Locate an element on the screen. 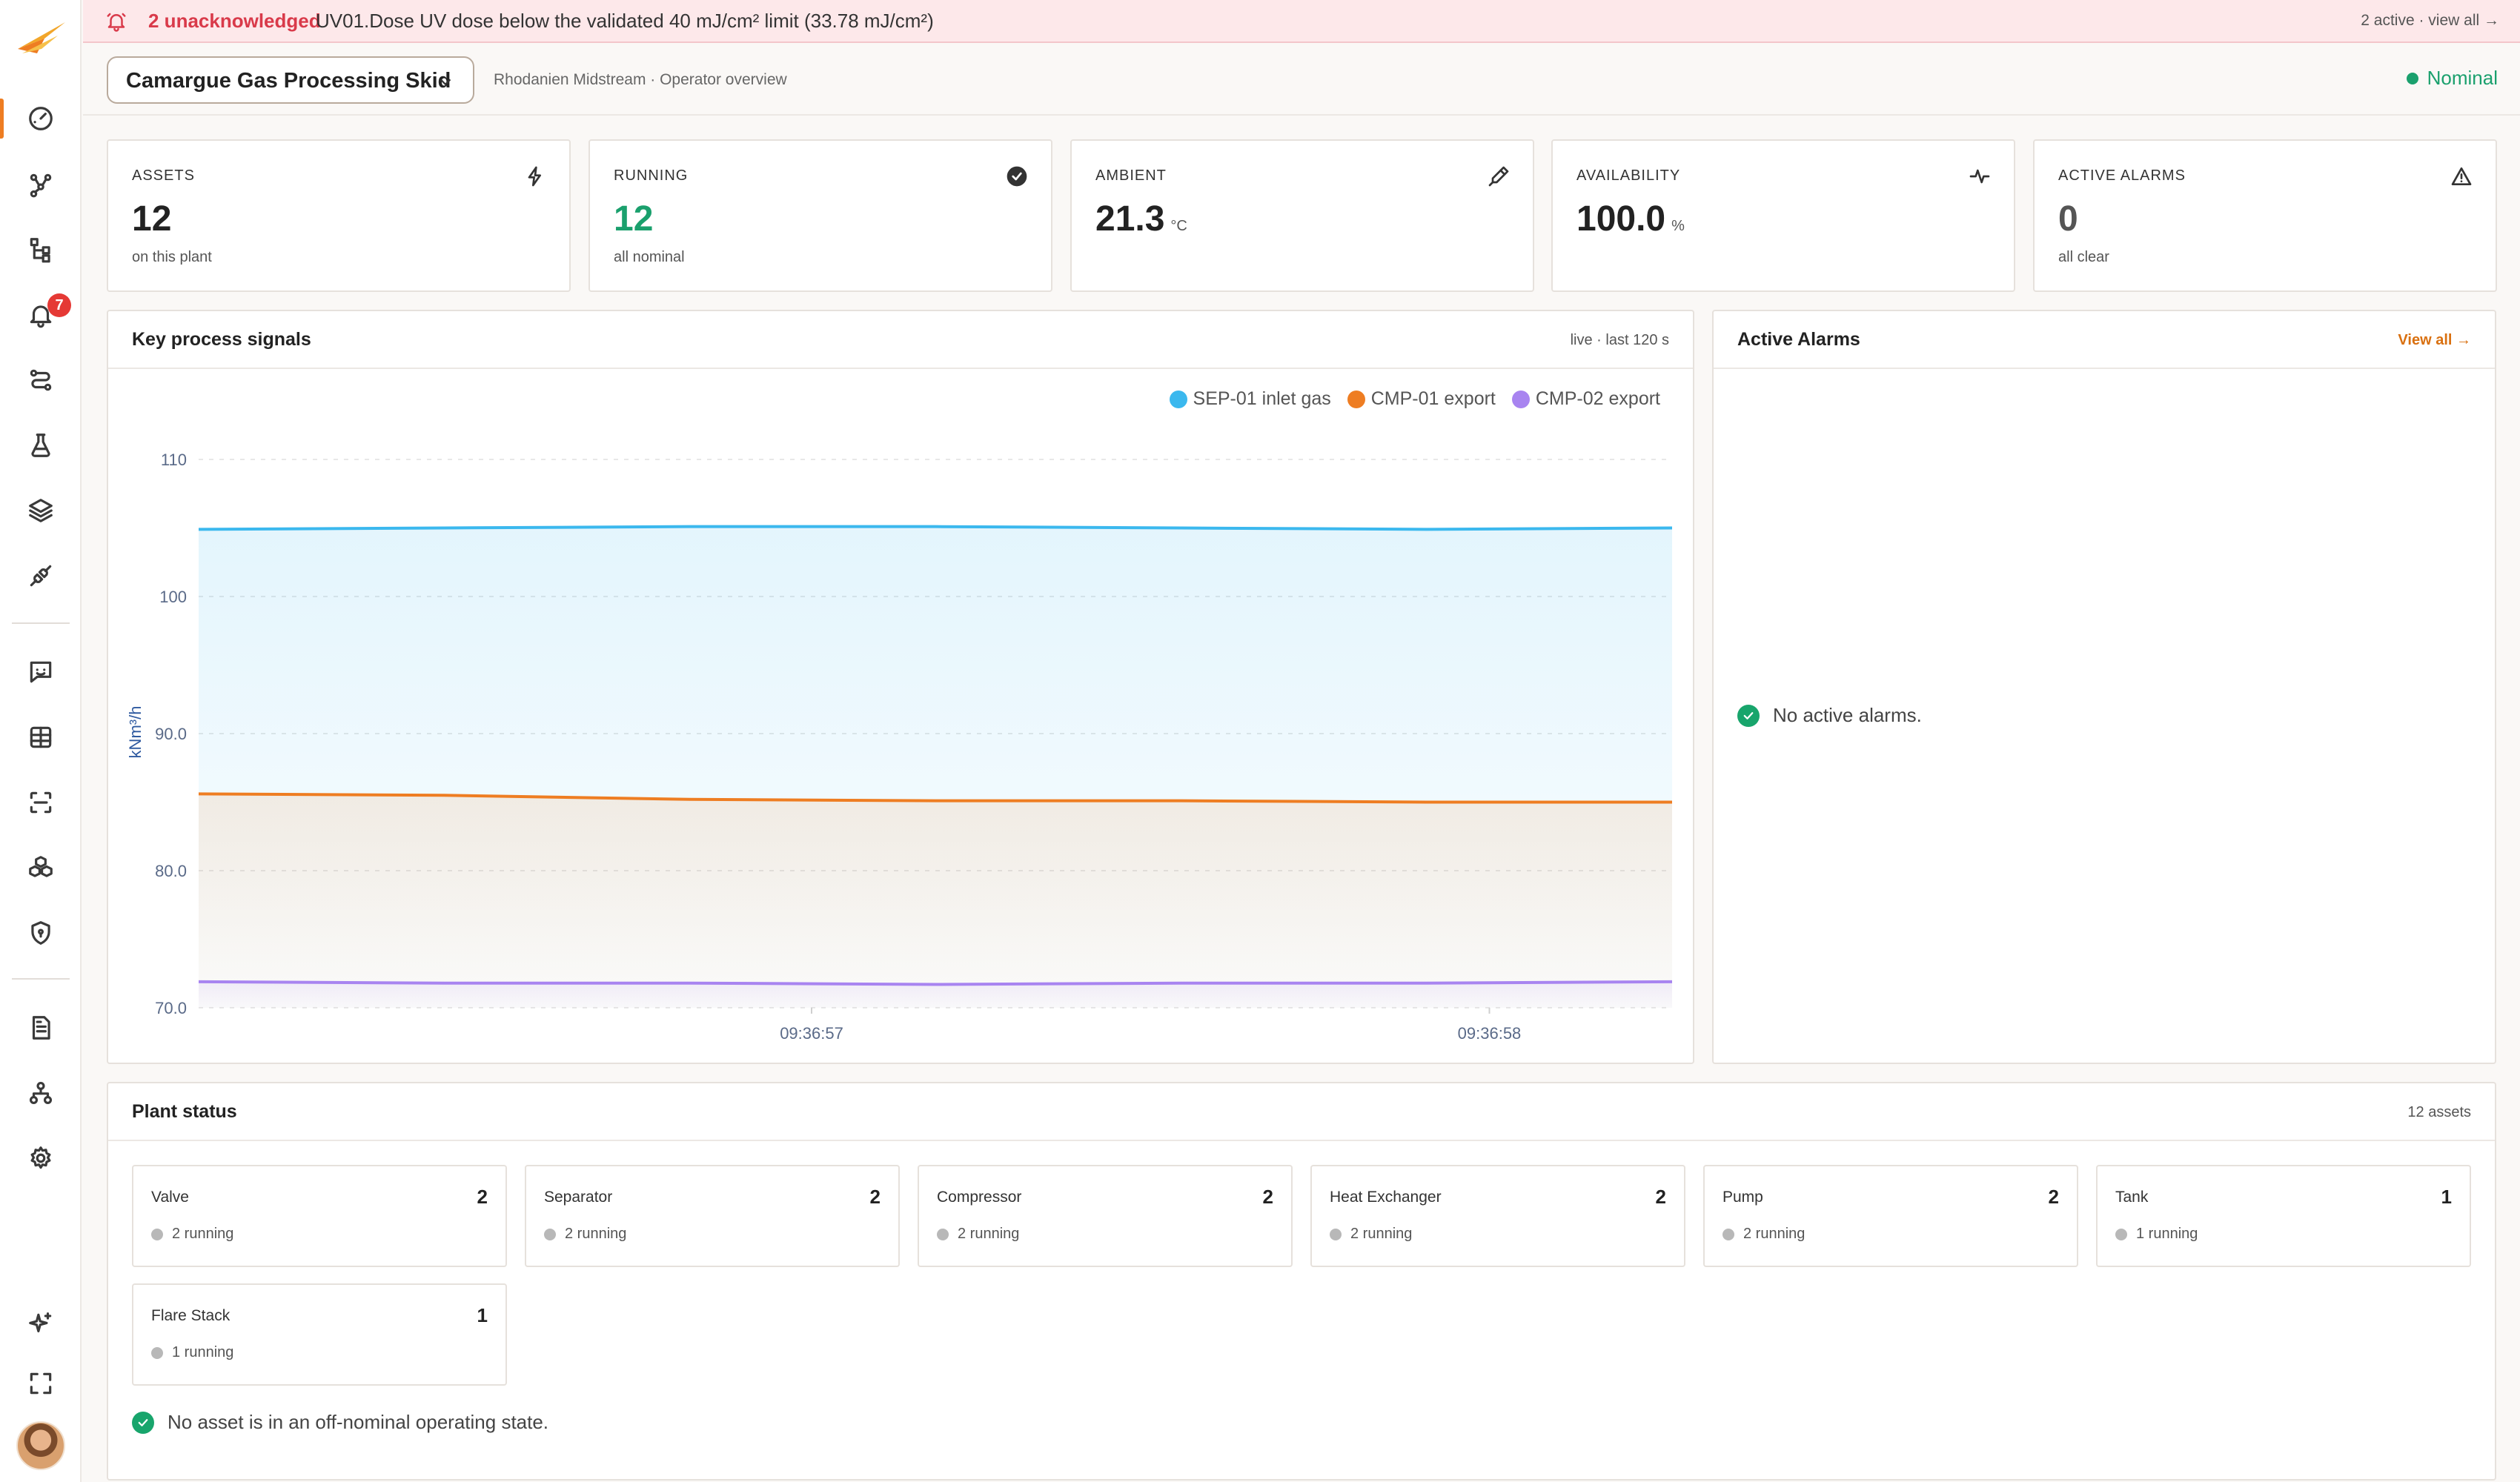 The width and height of the screenshot is (2520, 1482). sidebar: 7 is located at coordinates (41, 741).